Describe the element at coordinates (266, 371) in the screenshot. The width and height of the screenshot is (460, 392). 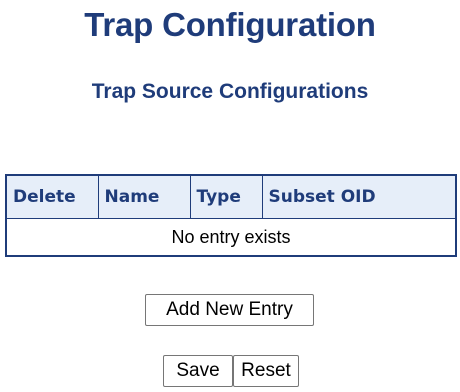
I see `reset-button: Reset` at that location.